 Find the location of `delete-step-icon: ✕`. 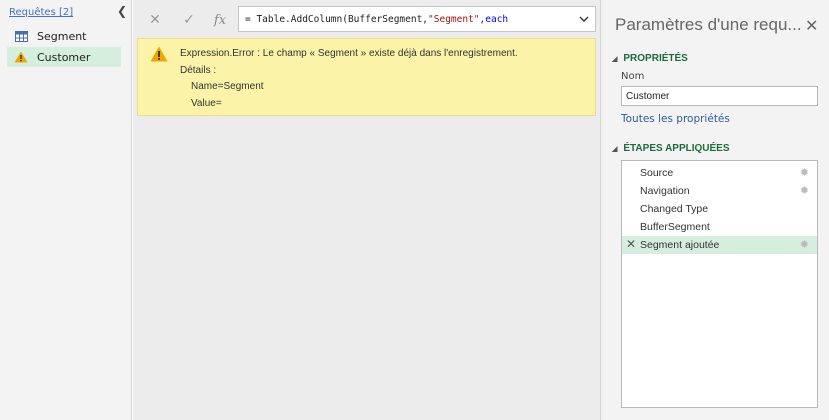

delete-step-icon: ✕ is located at coordinates (631, 244).